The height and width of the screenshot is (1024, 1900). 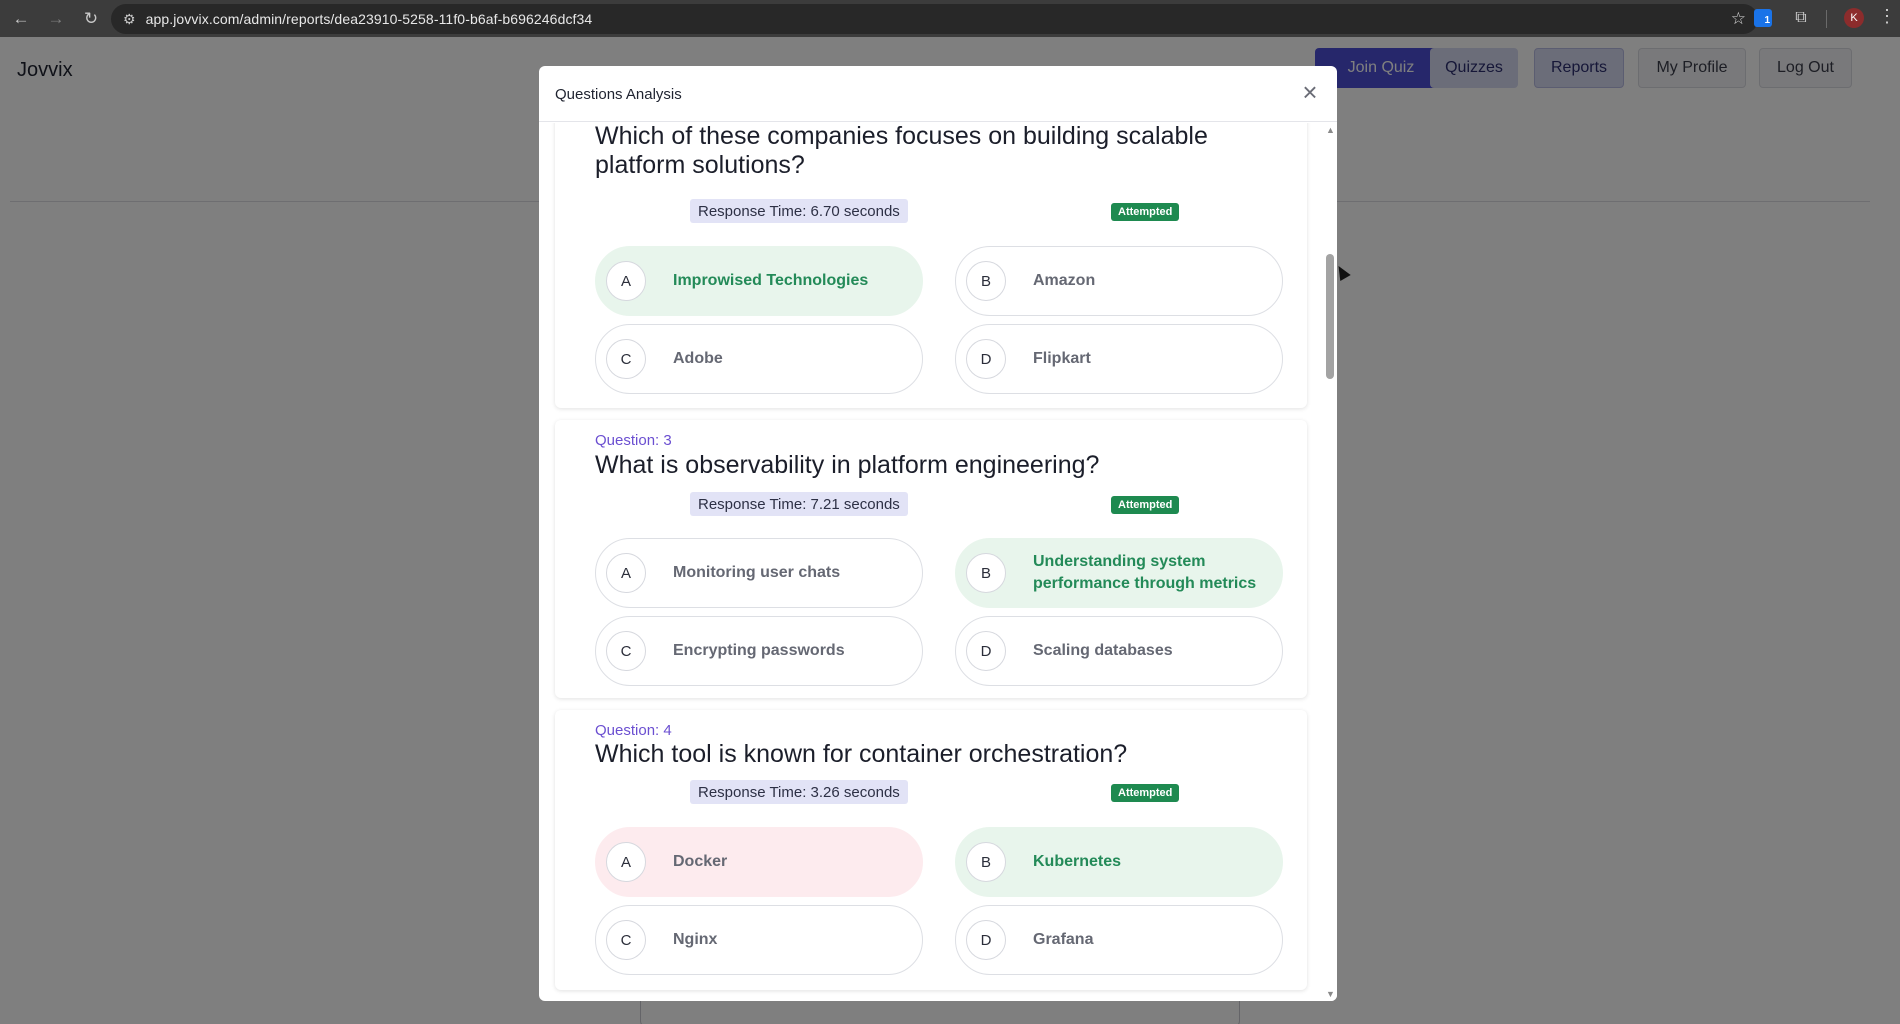 I want to click on option-text: Adobe, so click(x=698, y=358).